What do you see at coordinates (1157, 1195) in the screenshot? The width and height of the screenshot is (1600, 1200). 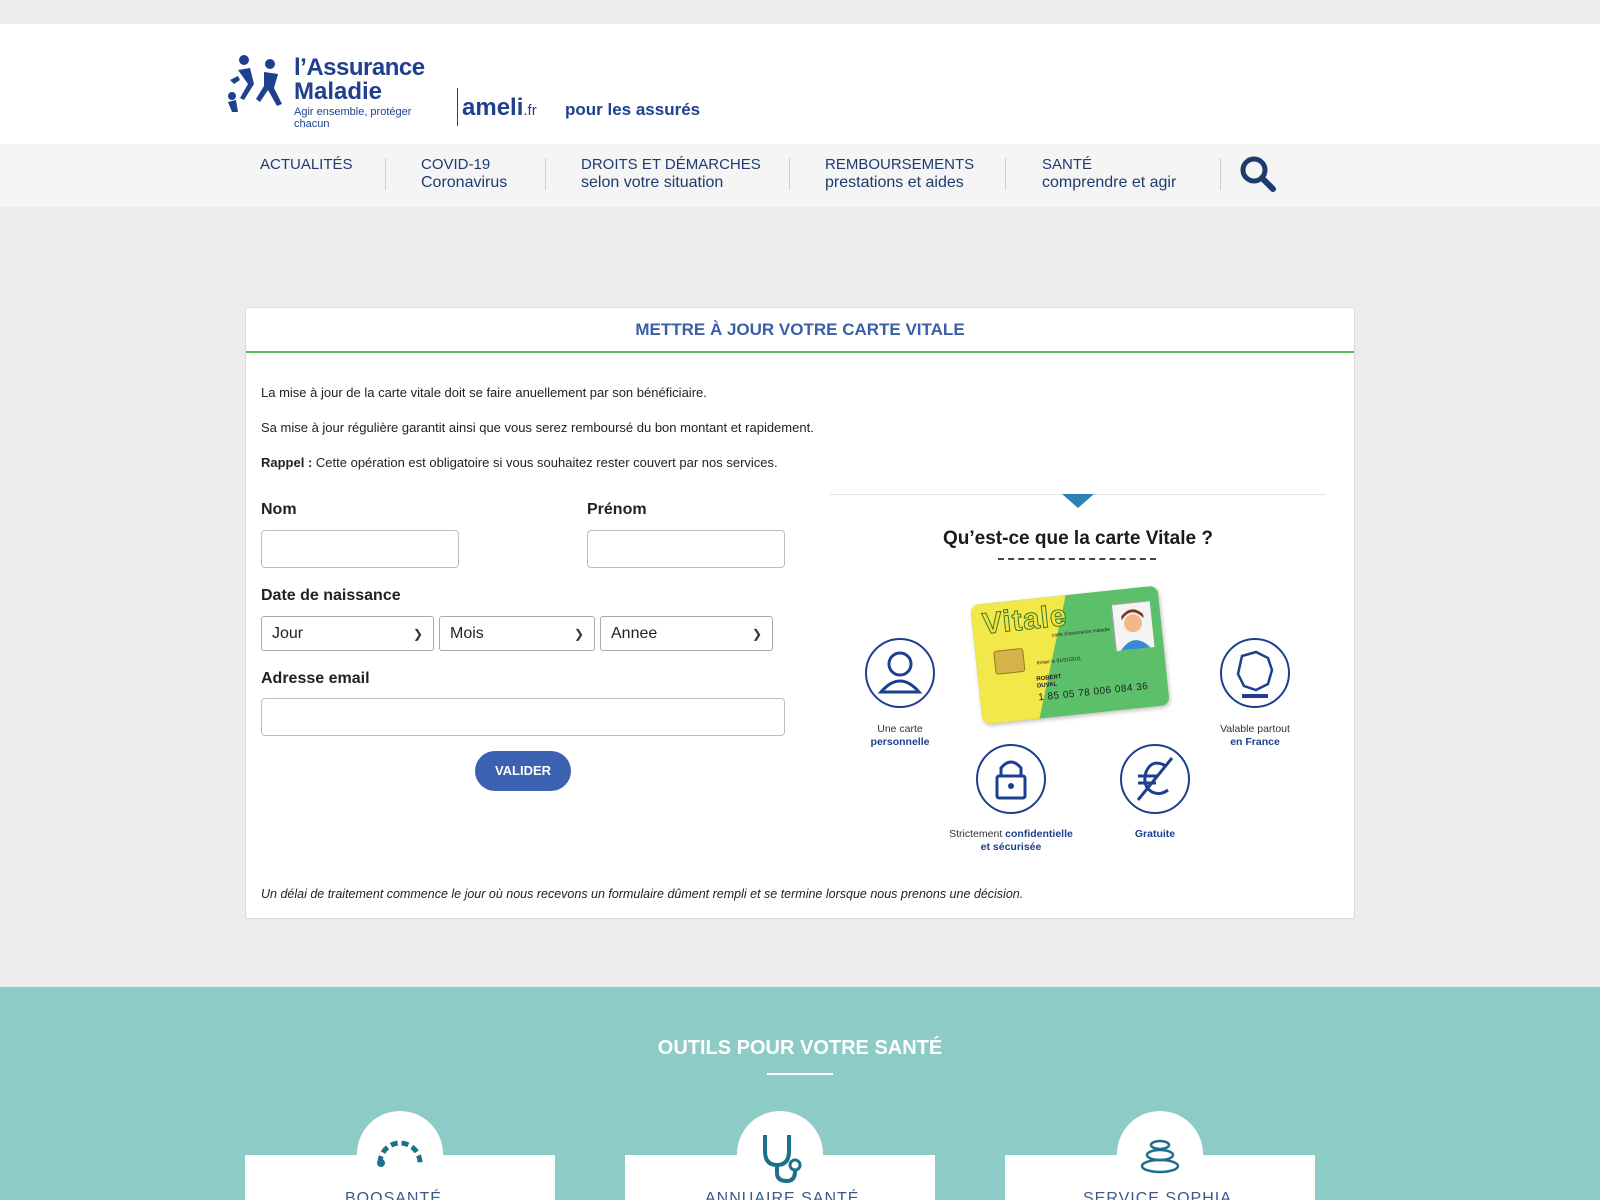 I see `tool-label: SERVICE SOPHIA` at bounding box center [1157, 1195].